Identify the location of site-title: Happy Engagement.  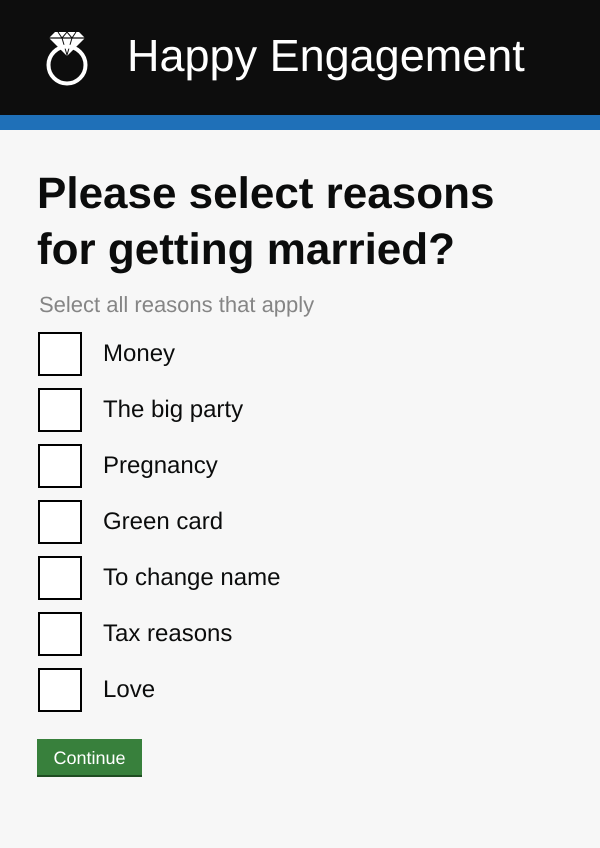
(326, 57).